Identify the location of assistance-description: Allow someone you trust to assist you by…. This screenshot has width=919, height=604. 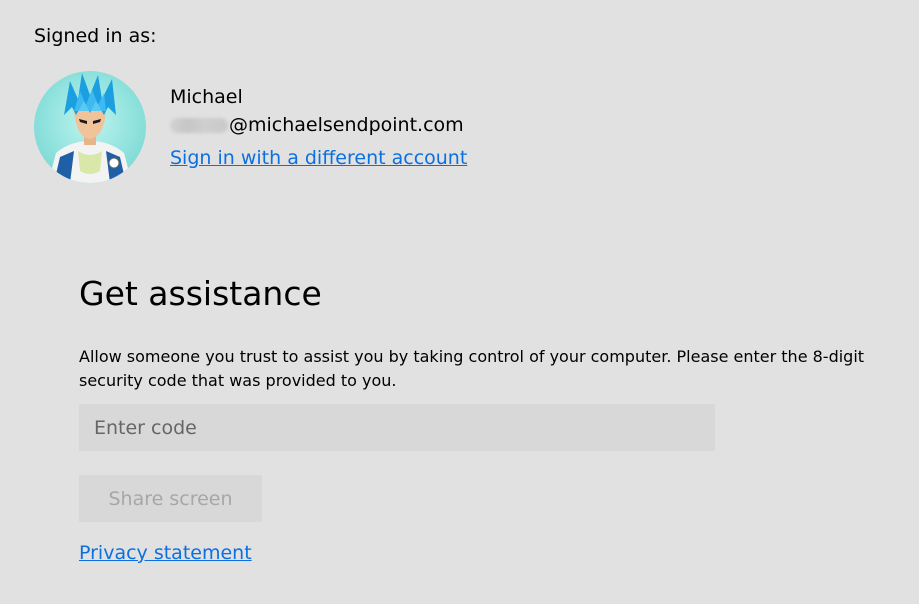
(472, 368).